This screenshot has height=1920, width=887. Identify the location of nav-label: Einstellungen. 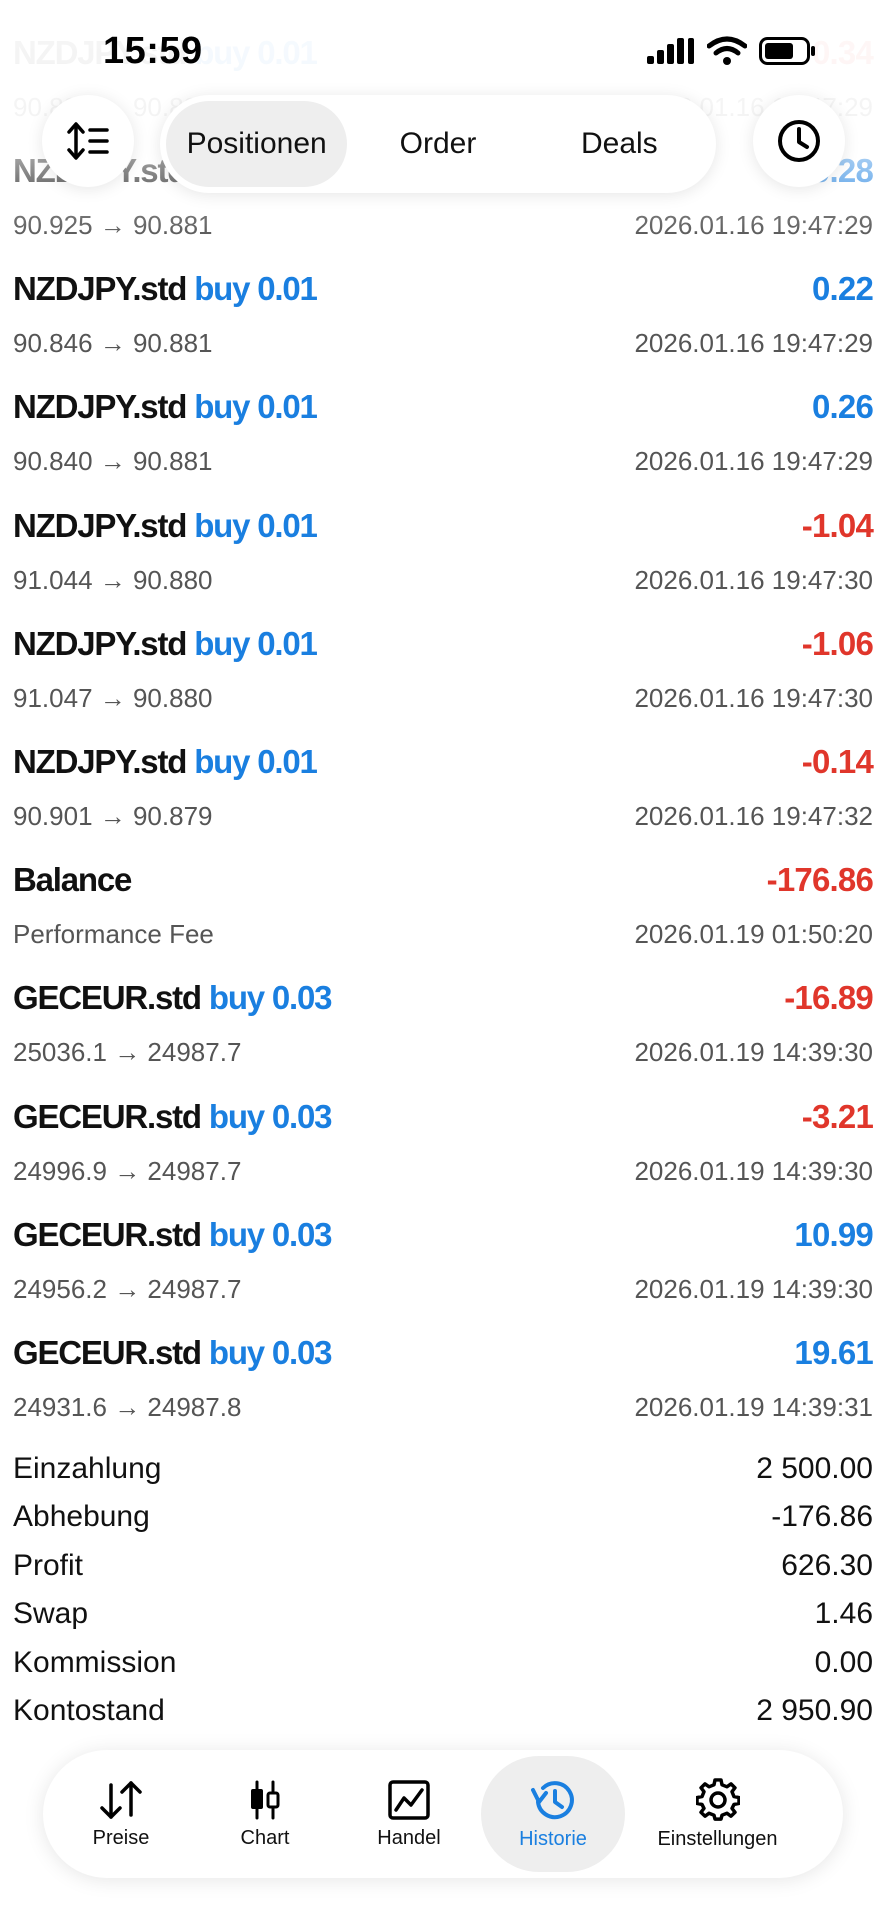
(717, 1838).